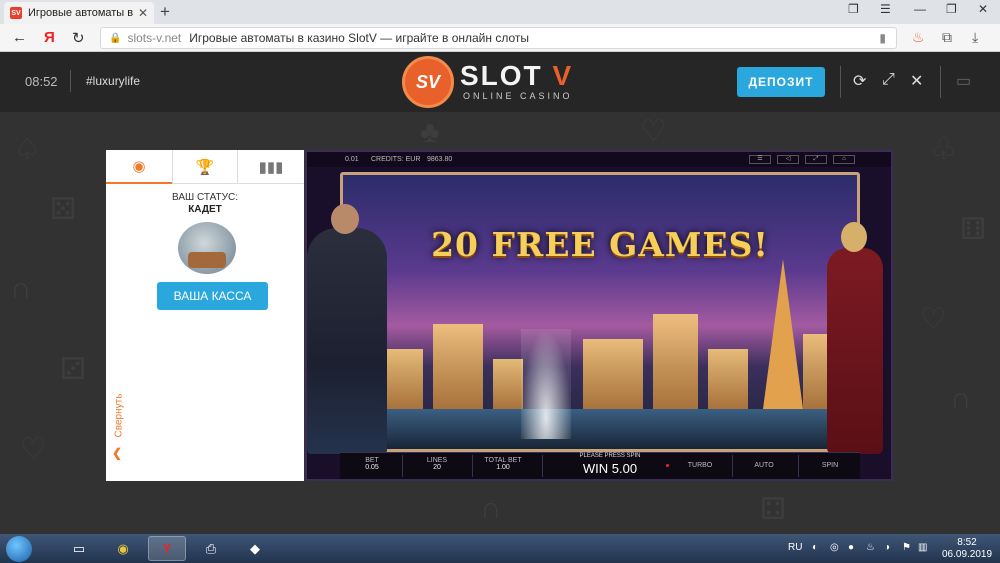 The image size is (1000, 563). I want to click on man-figure, so click(347, 329).